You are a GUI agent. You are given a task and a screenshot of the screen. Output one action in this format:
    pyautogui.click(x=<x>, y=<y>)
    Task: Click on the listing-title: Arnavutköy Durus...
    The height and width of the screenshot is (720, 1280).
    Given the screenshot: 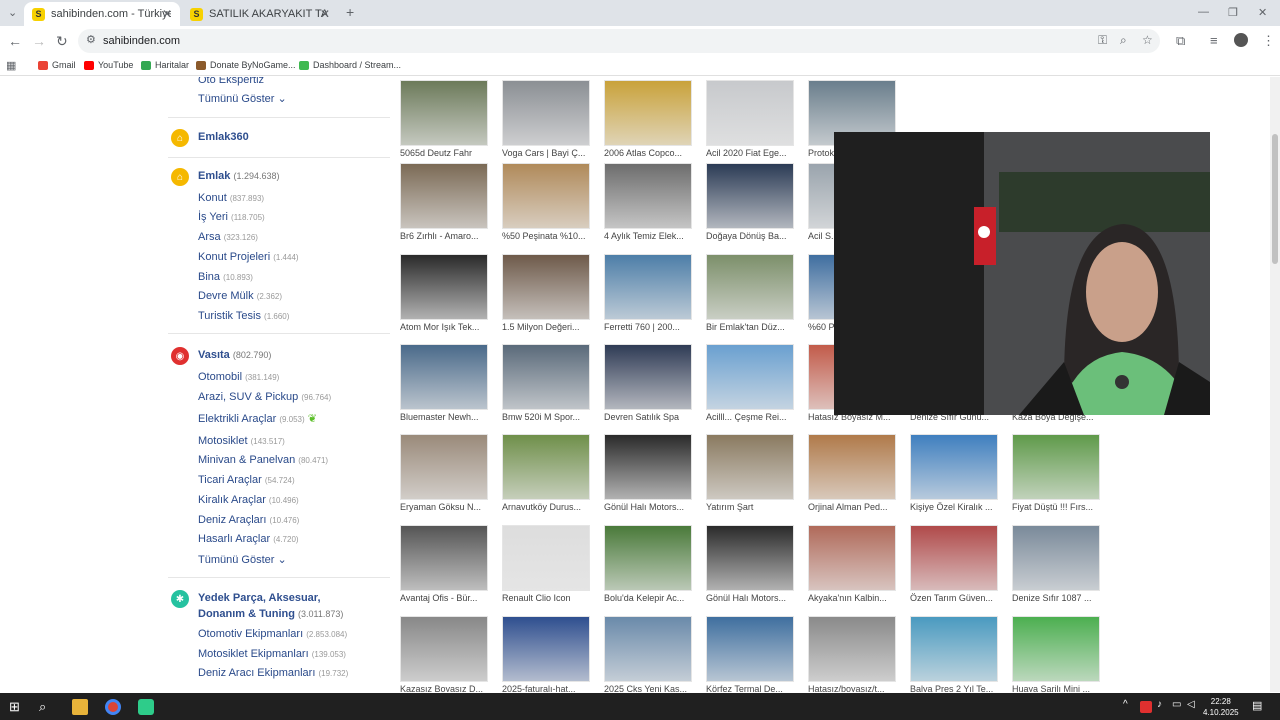 What is the action you would take?
    pyautogui.click(x=549, y=507)
    